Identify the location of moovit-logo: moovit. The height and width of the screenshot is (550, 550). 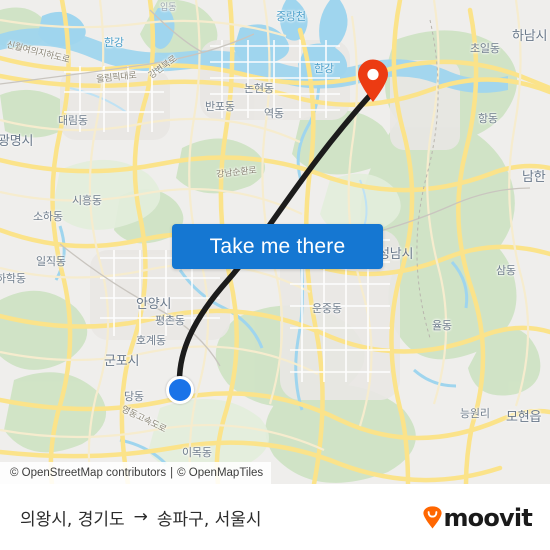
(478, 517).